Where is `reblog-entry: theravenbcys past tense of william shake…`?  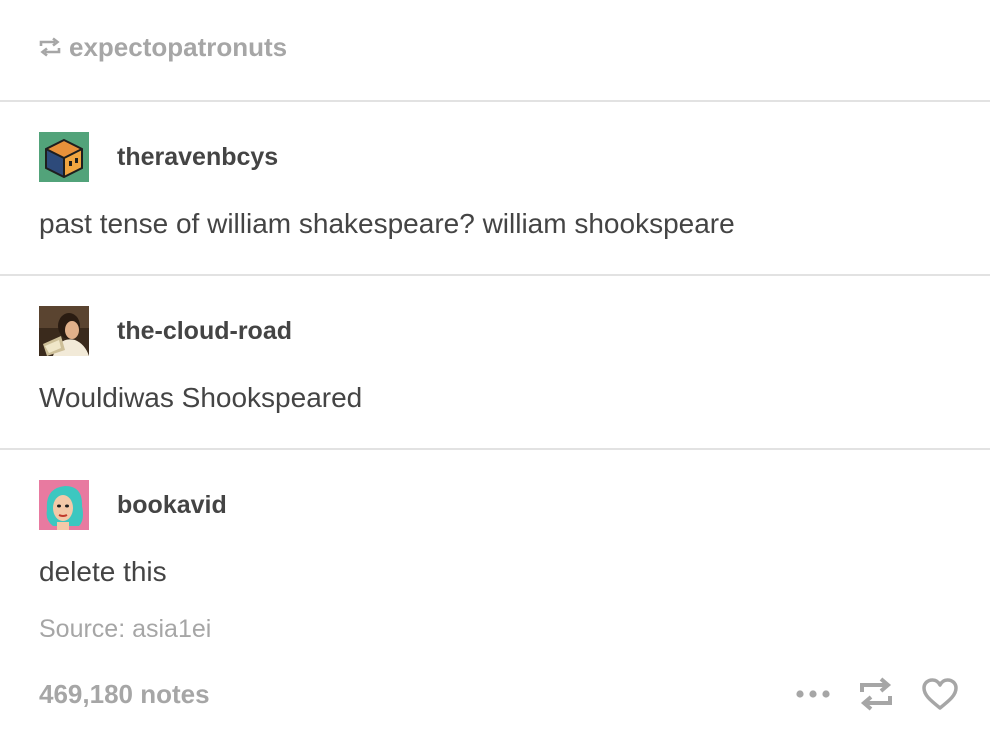 reblog-entry: theravenbcys past tense of william shake… is located at coordinates (499, 186).